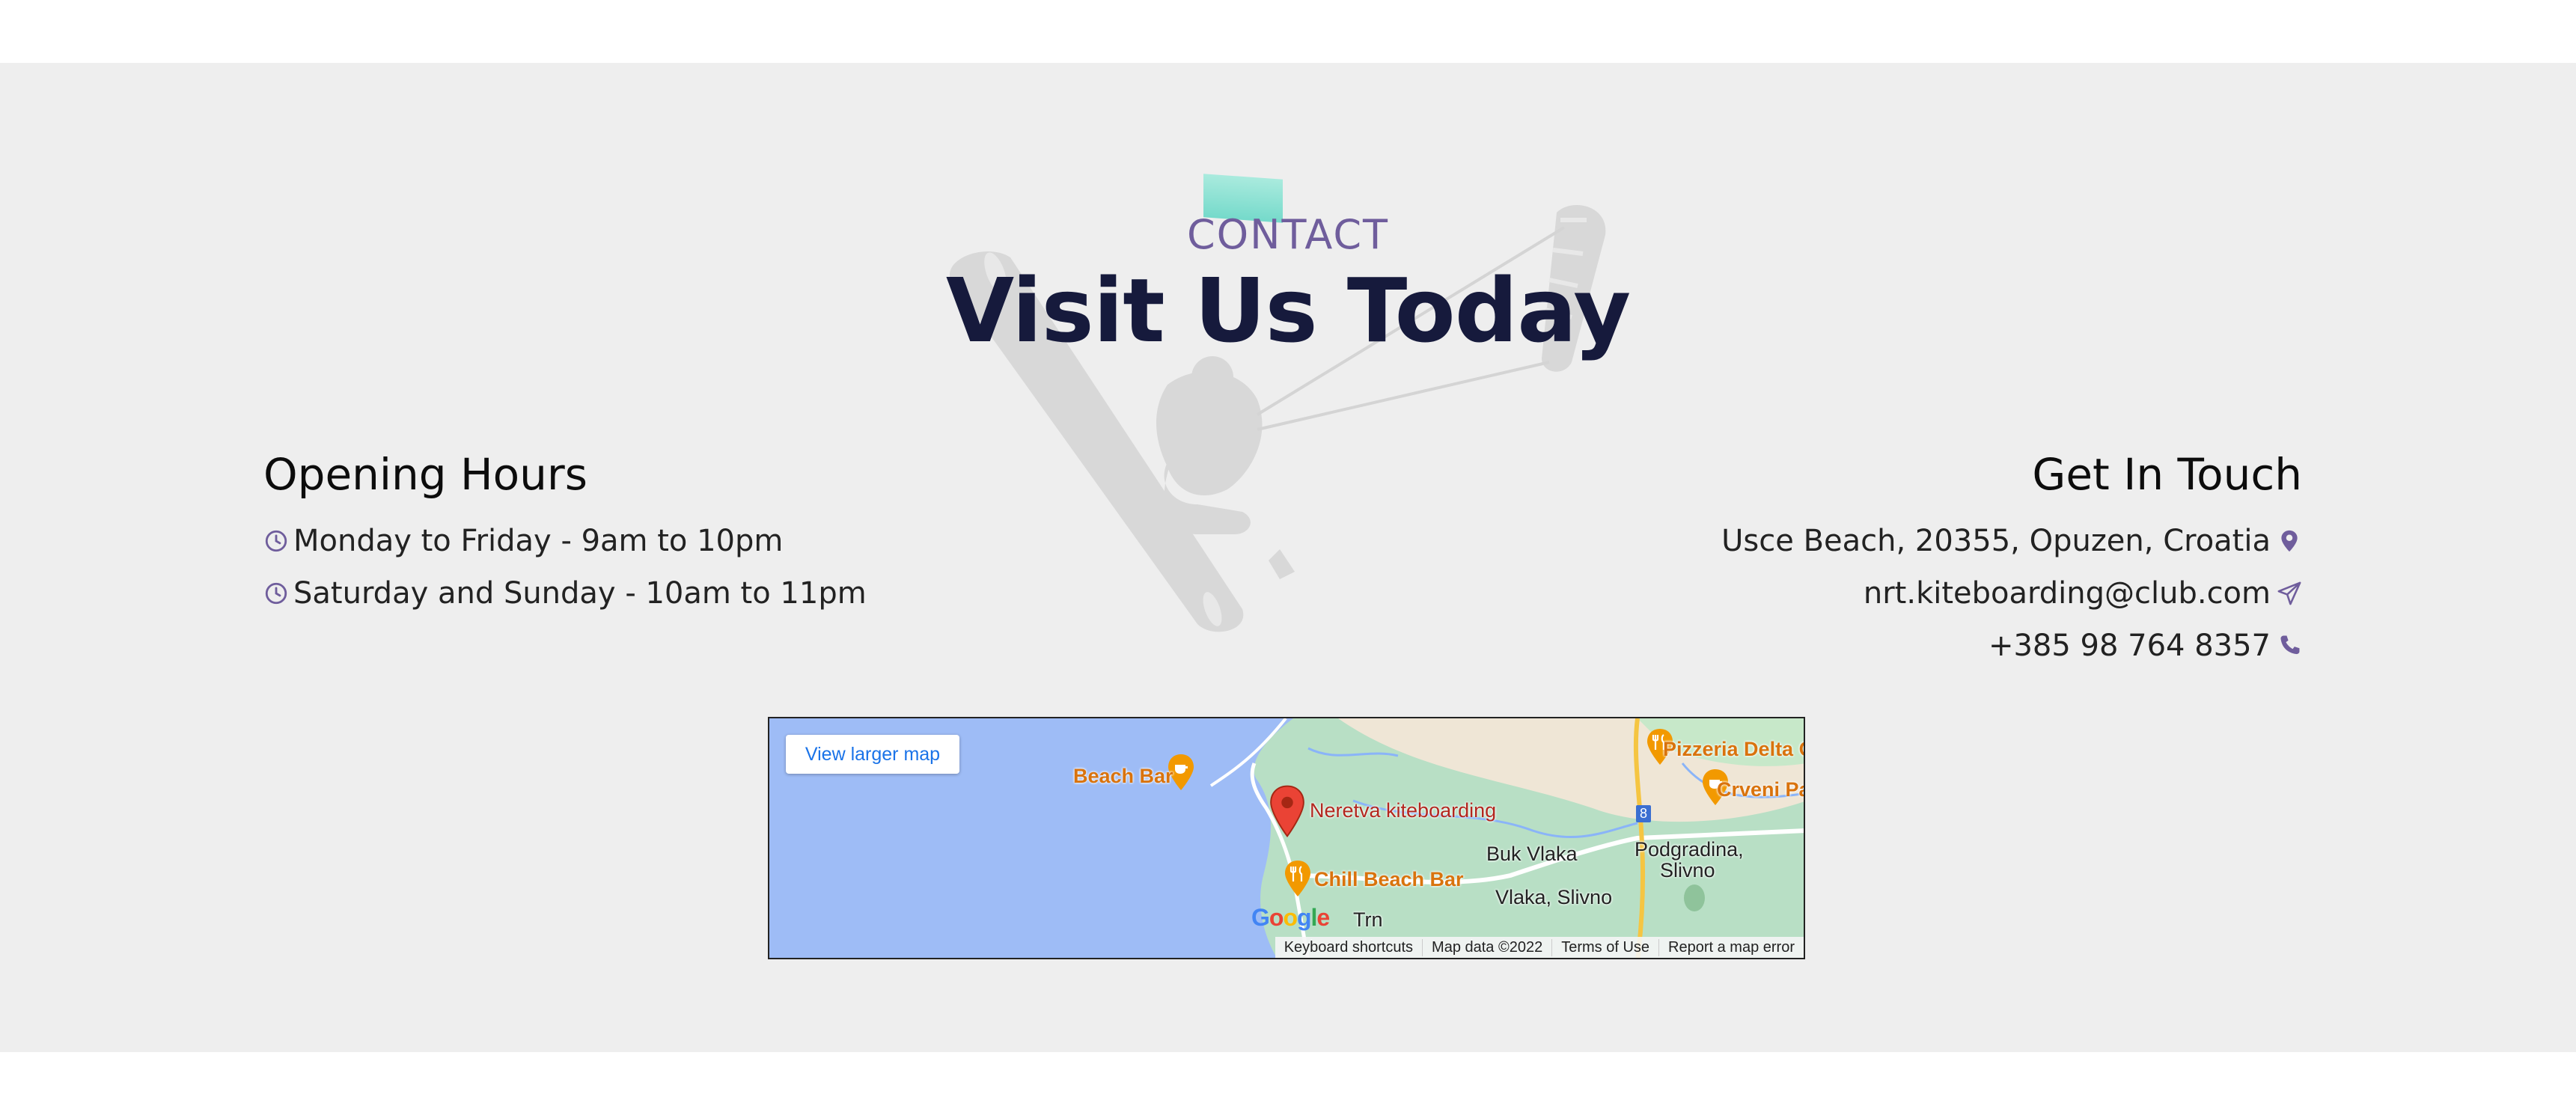 This screenshot has height=1097, width=2576. What do you see at coordinates (1348, 947) in the screenshot?
I see `keyboard-shortcuts-link: Keyboard shortcuts` at bounding box center [1348, 947].